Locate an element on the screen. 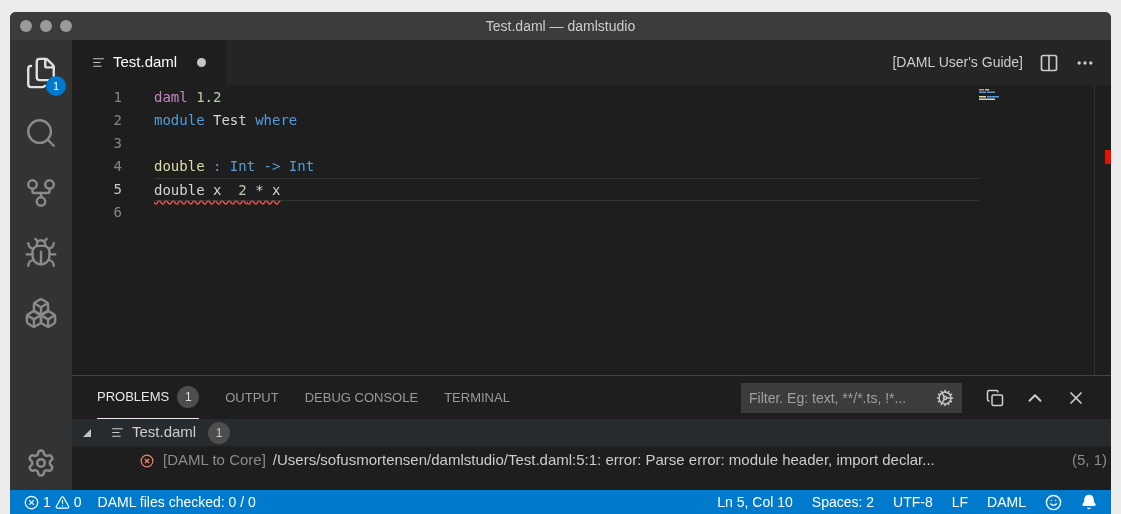 Image resolution: width=1121 pixels, height=514 pixels. panel-tab: DEBUG CONSOLE is located at coordinates (361, 397).